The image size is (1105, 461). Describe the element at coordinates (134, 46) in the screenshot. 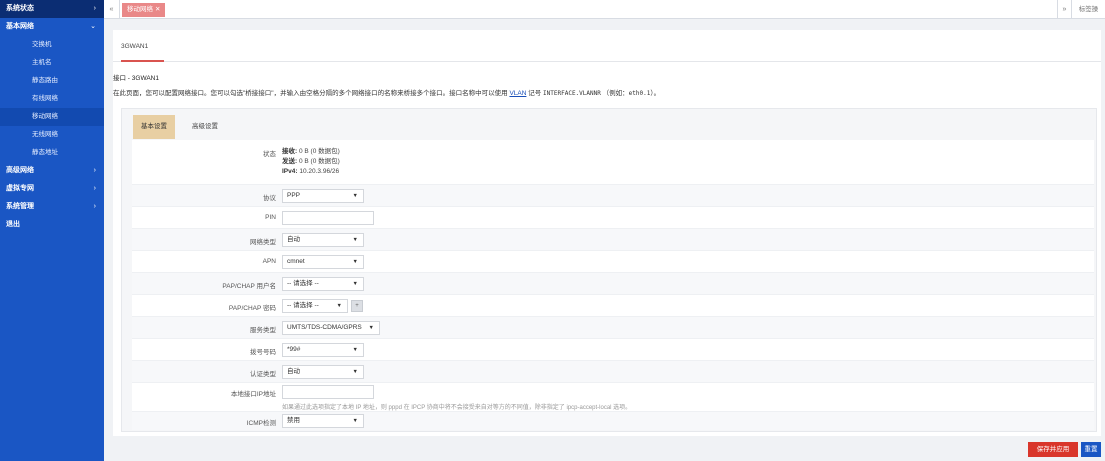

I see `section-tab-3gwan1: 3GWAN1` at that location.